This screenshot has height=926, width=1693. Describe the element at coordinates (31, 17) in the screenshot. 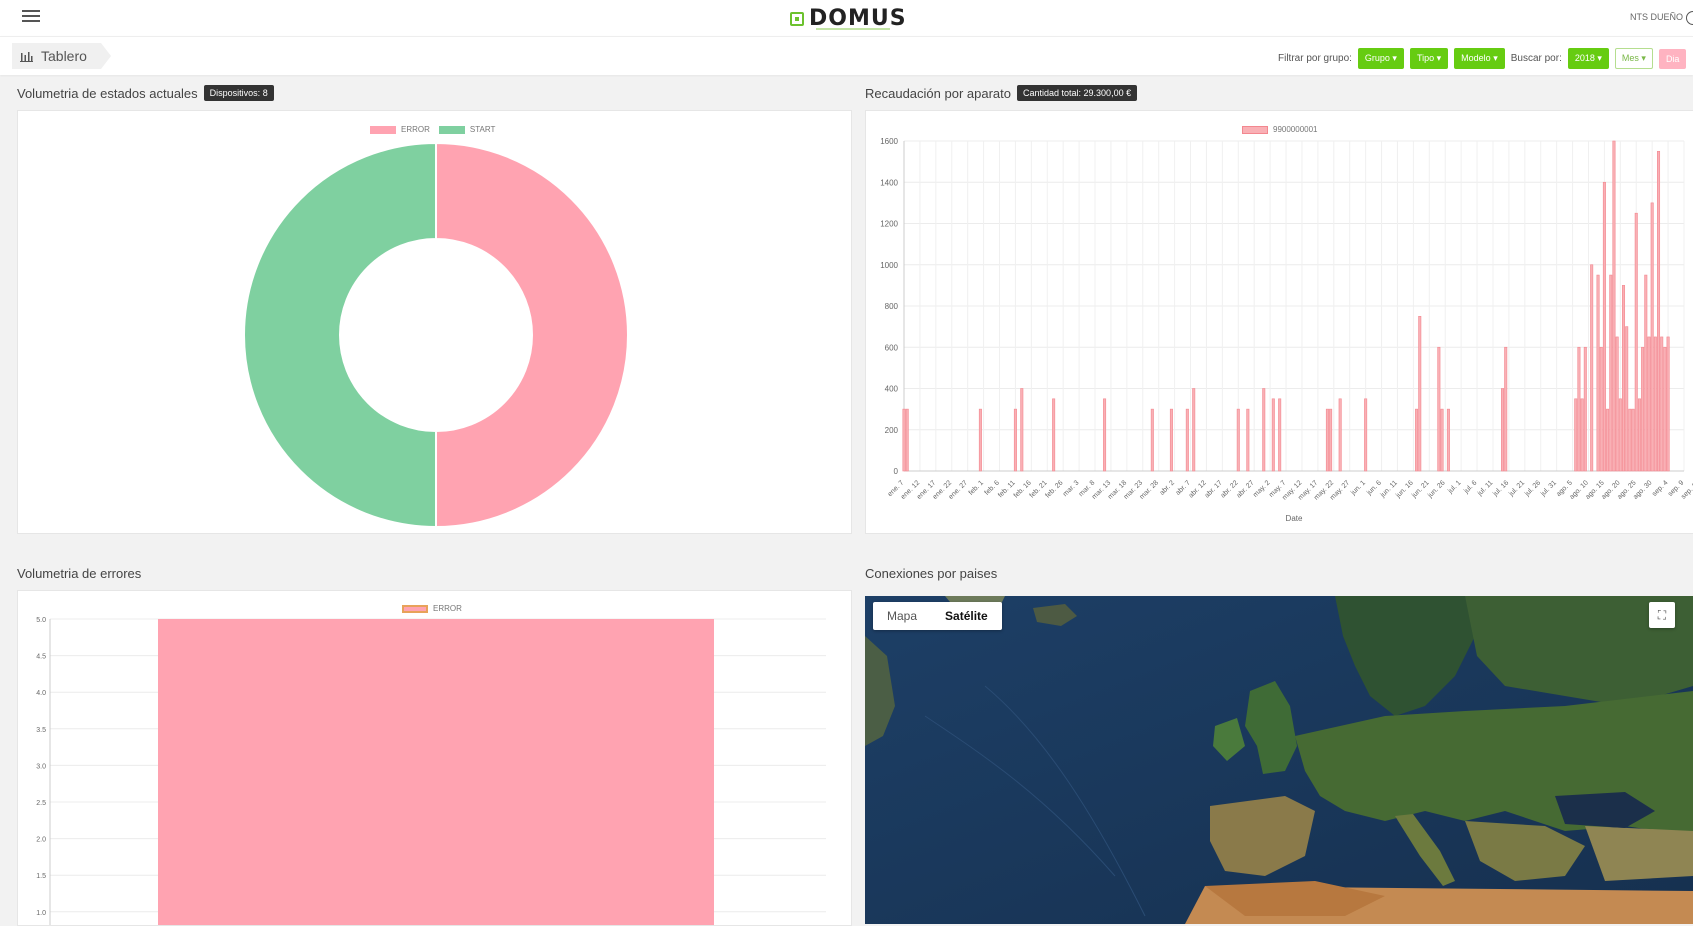

I see `menu-icon` at that location.